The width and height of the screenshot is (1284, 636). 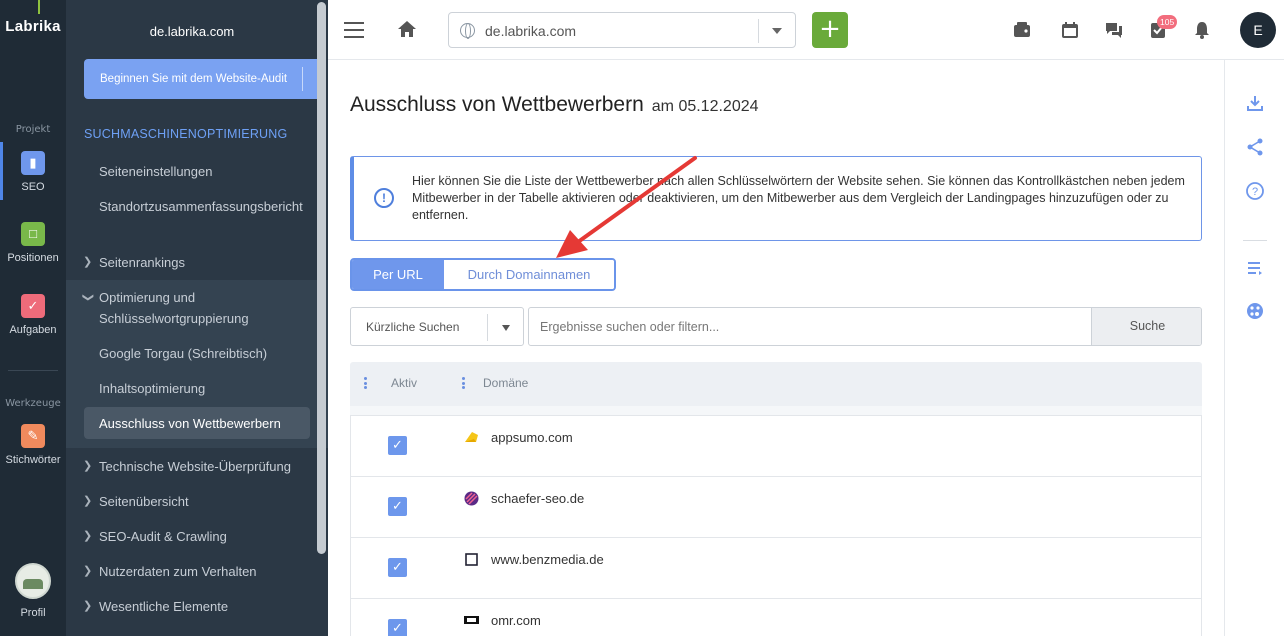 What do you see at coordinates (33, 234) in the screenshot?
I see `chart-icon: □` at bounding box center [33, 234].